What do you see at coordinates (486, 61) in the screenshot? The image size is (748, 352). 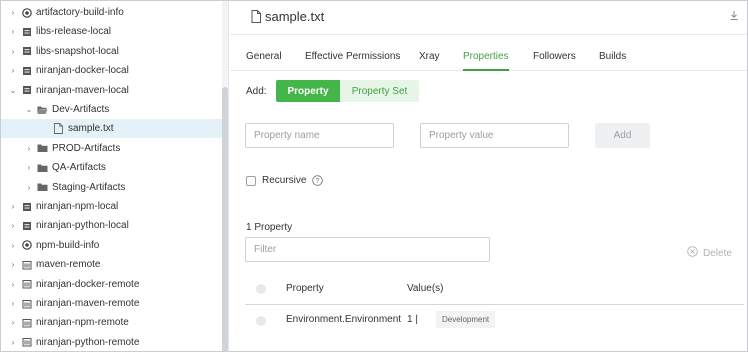 I see `tab-properties: Properties` at bounding box center [486, 61].